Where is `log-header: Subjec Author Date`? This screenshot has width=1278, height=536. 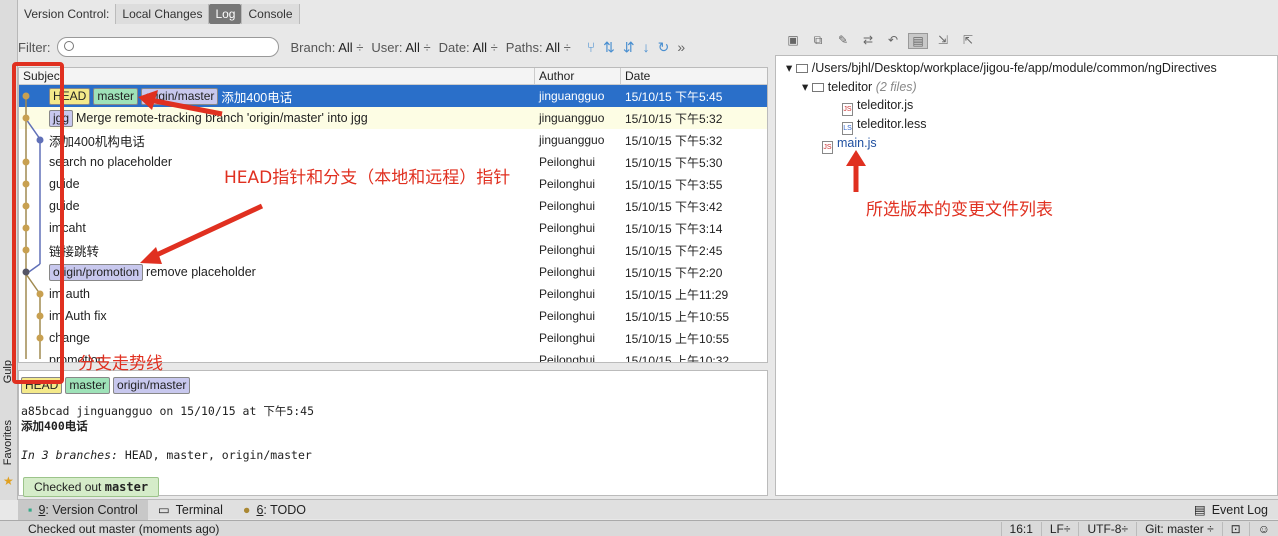 log-header: Subjec Author Date is located at coordinates (393, 76).